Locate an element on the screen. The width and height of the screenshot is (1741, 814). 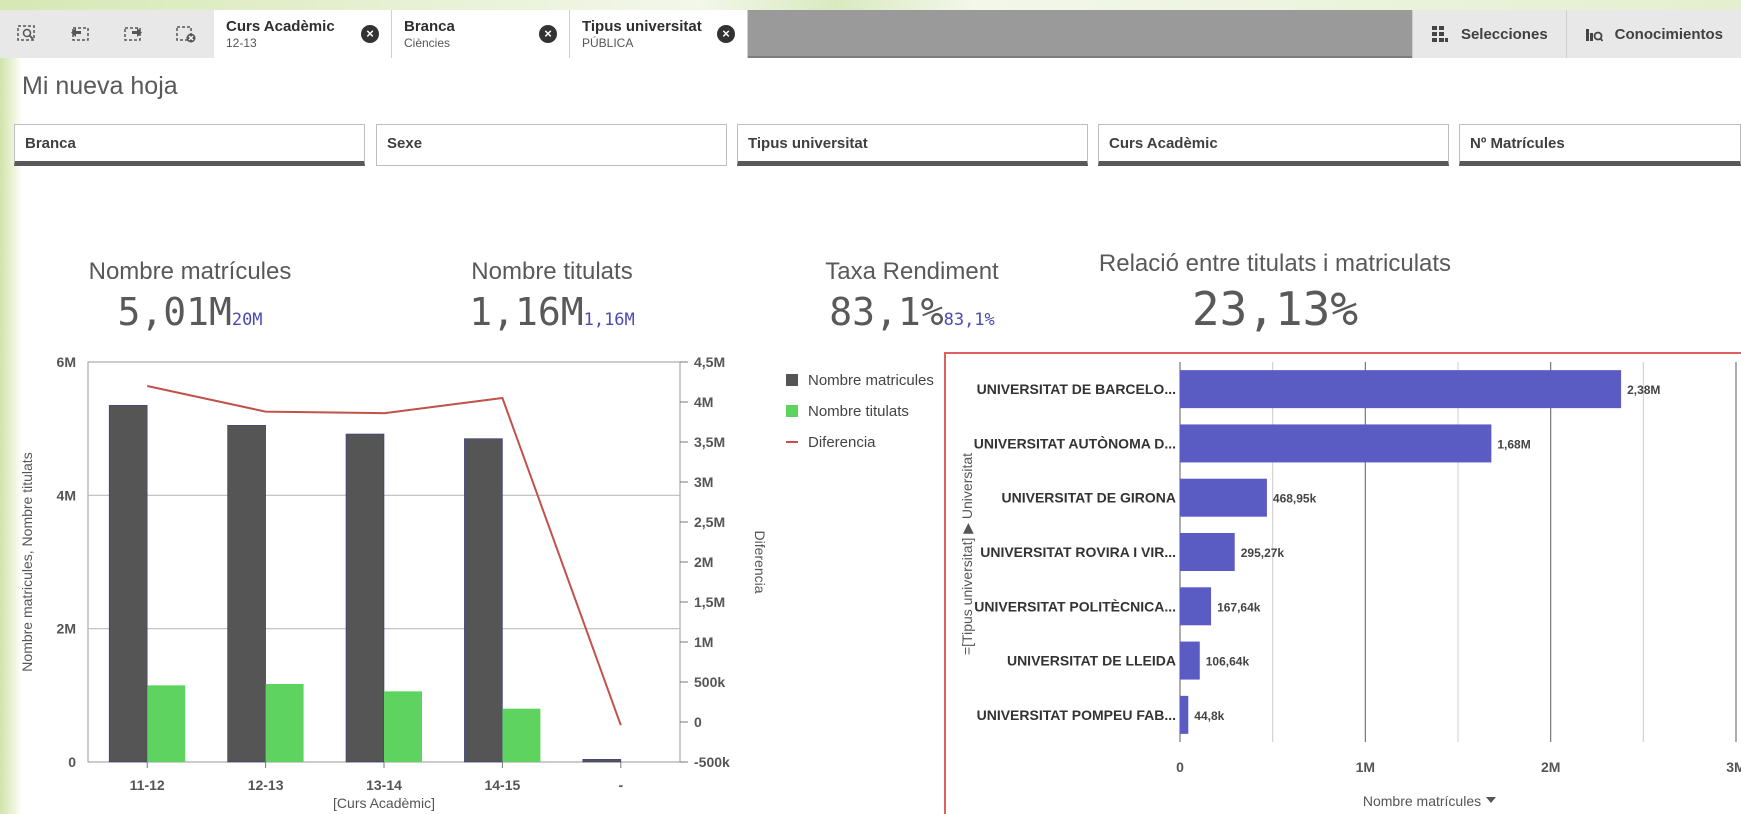
chip-value: PÚBLICA is located at coordinates (608, 43).